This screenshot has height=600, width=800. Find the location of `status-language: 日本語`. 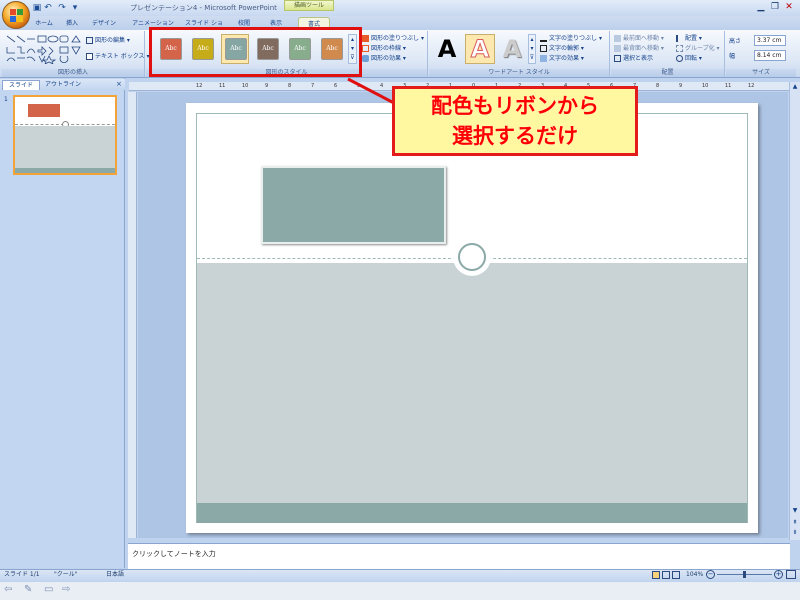

status-language: 日本語 is located at coordinates (115, 574).